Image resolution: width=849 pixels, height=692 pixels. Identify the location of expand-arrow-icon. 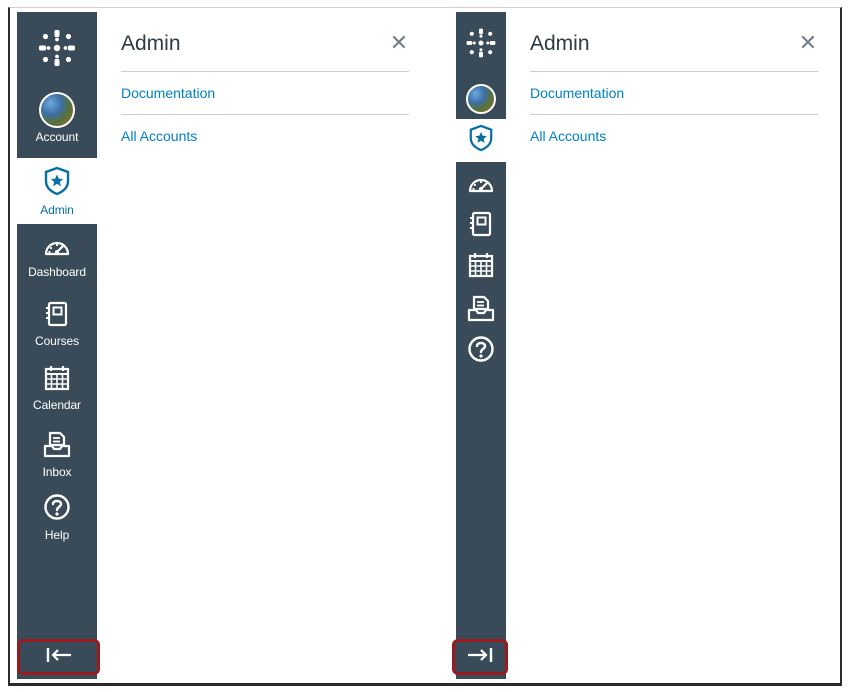
(480, 657).